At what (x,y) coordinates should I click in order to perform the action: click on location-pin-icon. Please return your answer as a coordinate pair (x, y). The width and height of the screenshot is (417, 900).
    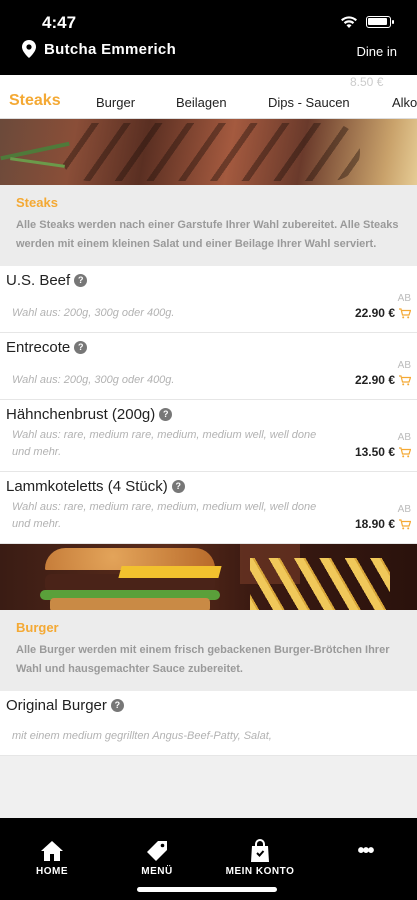
    Looking at the image, I should click on (29, 49).